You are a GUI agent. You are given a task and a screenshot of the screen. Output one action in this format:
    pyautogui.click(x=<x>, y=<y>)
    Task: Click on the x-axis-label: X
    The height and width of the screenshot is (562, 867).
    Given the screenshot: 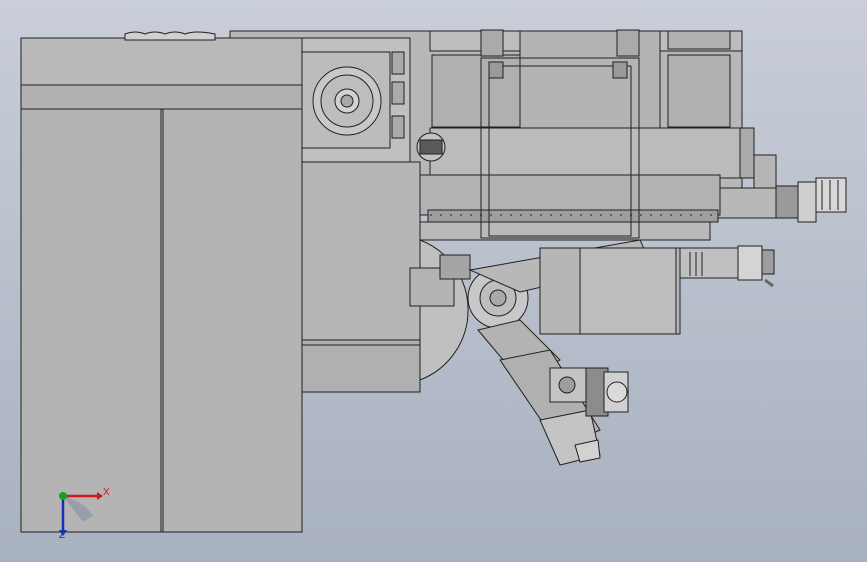 What is the action you would take?
    pyautogui.click(x=106, y=492)
    